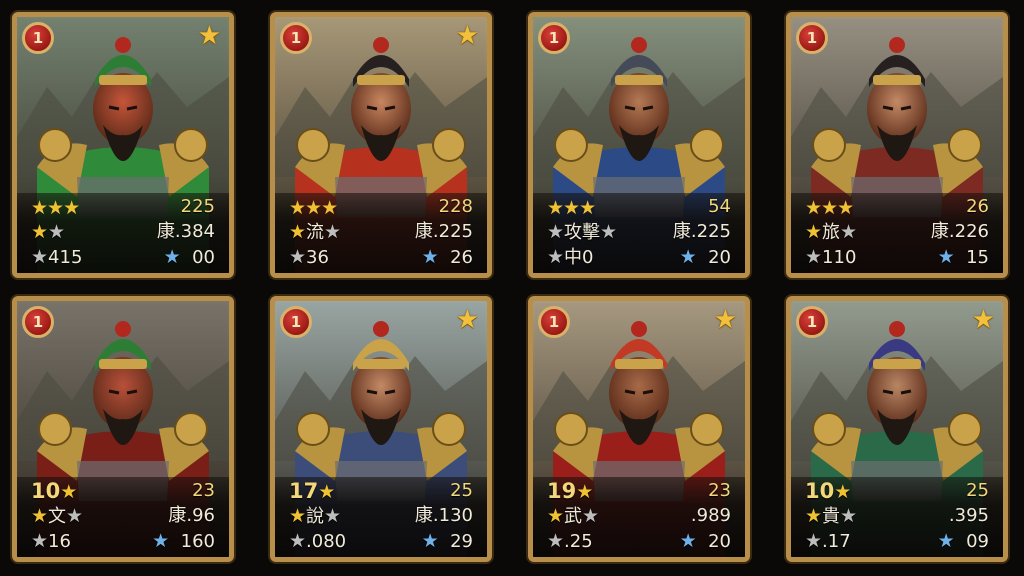  Describe the element at coordinates (831, 232) in the screenshot. I see `skill-label: ★旅★` at that location.